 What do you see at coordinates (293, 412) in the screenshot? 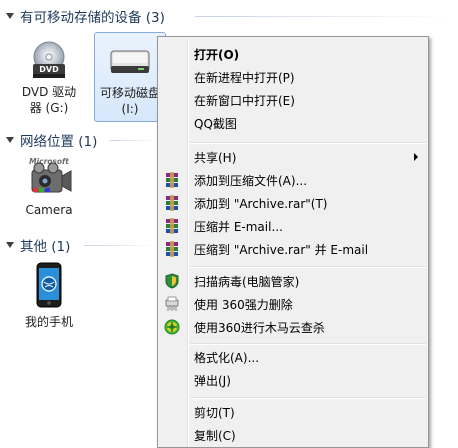
I see `menu-item-cut: 剪切(T)` at bounding box center [293, 412].